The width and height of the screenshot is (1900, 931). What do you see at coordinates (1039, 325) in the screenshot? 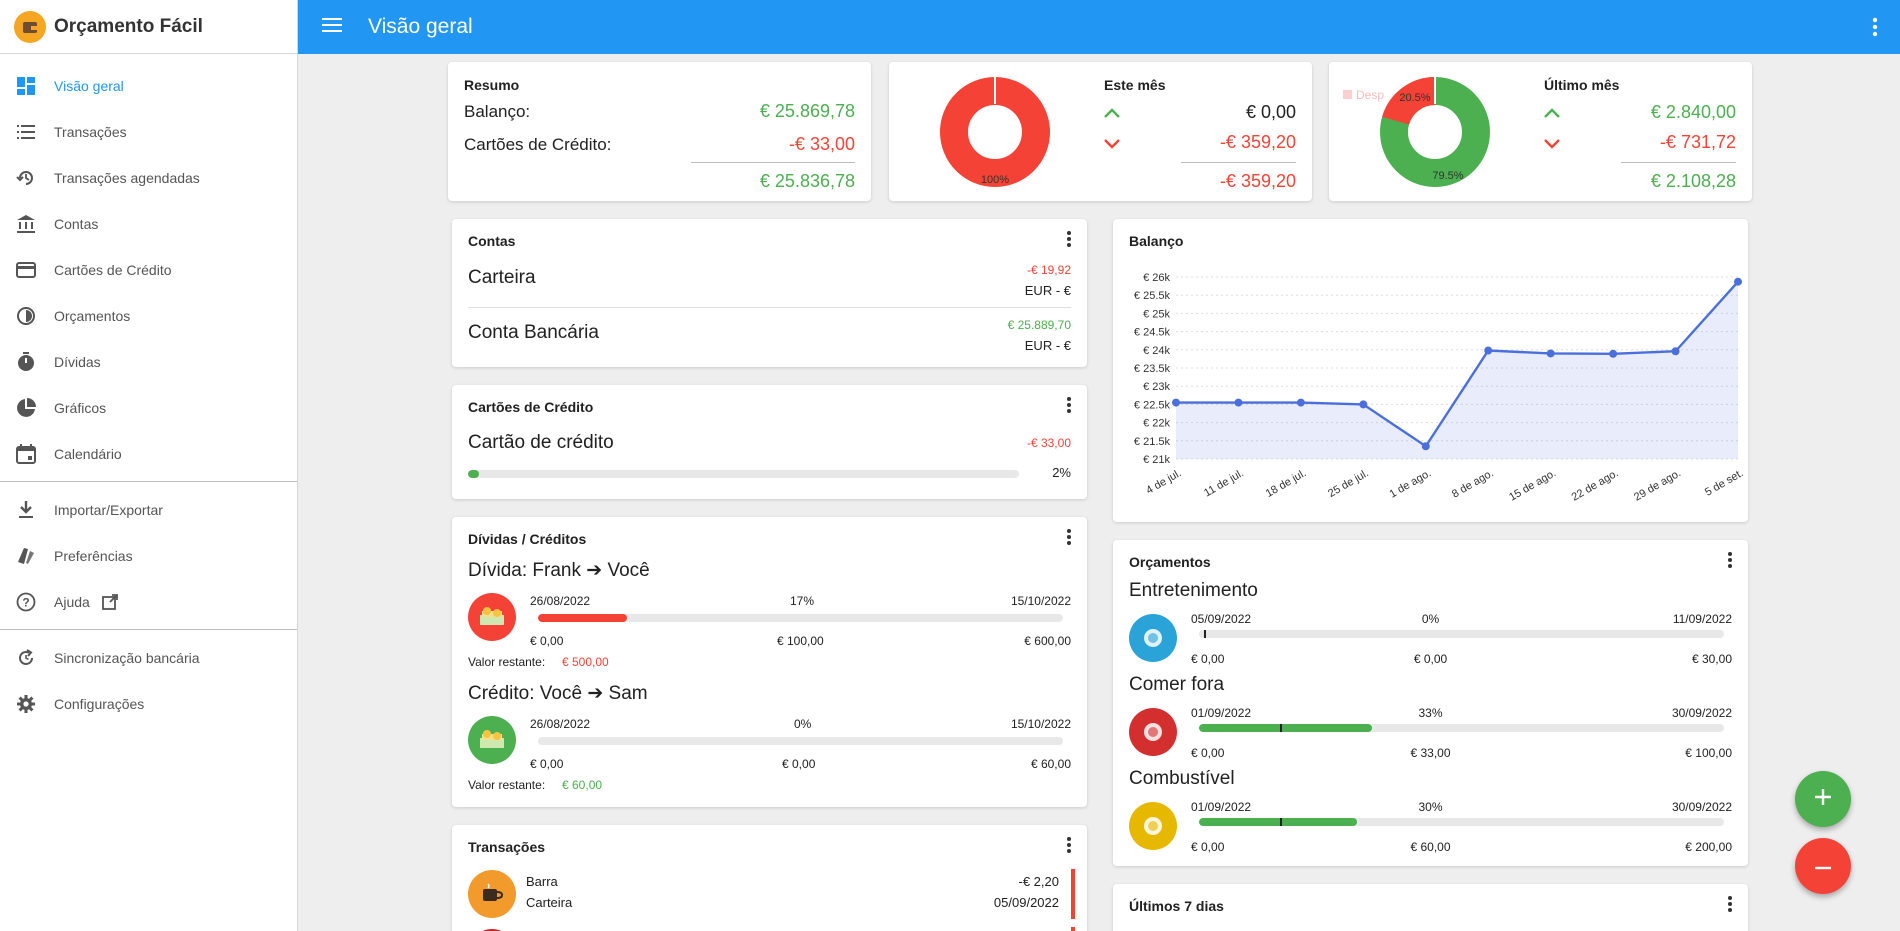
I see `account-balance: € 25.889,70` at bounding box center [1039, 325].